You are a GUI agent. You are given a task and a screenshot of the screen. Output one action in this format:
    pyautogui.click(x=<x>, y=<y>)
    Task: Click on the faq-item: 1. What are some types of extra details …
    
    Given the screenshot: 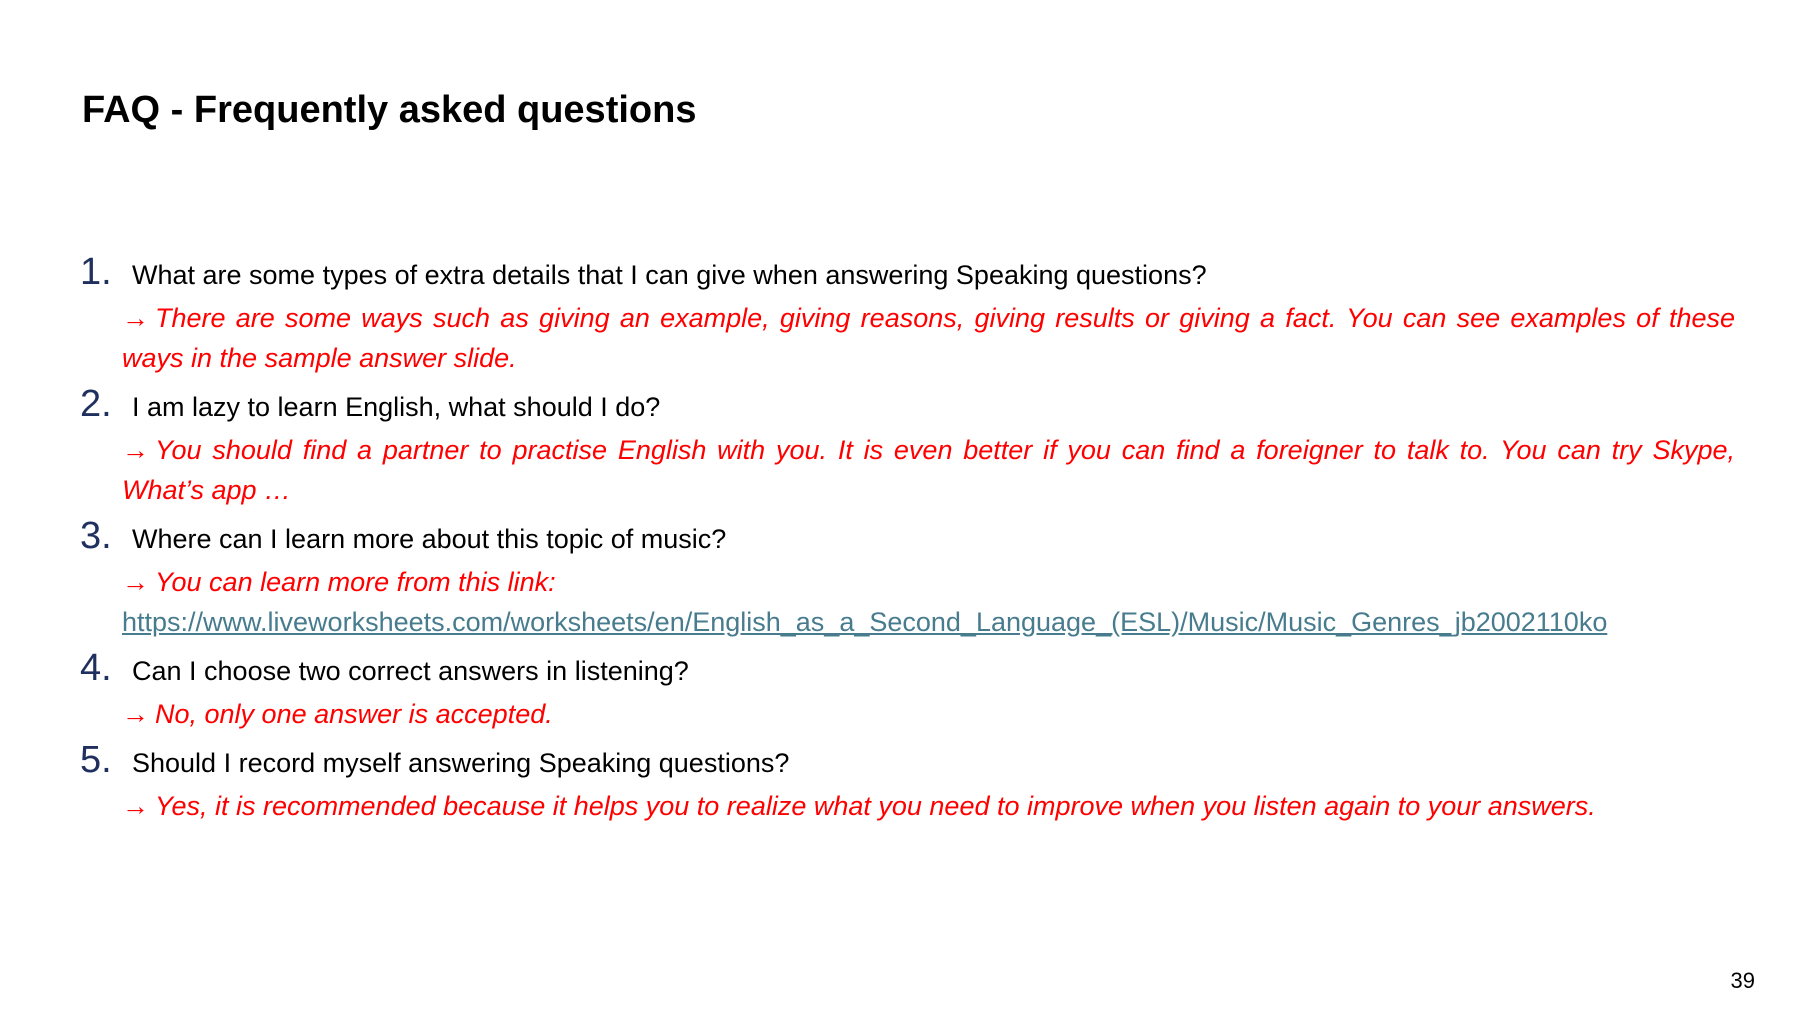 What is the action you would take?
    pyautogui.click(x=907, y=315)
    